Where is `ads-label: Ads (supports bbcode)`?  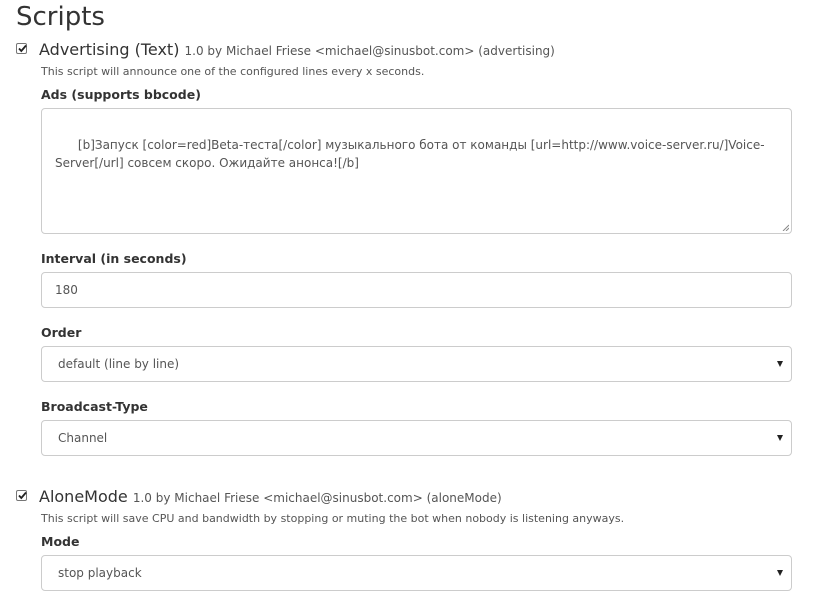
ads-label: Ads (supports bbcode) is located at coordinates (121, 94).